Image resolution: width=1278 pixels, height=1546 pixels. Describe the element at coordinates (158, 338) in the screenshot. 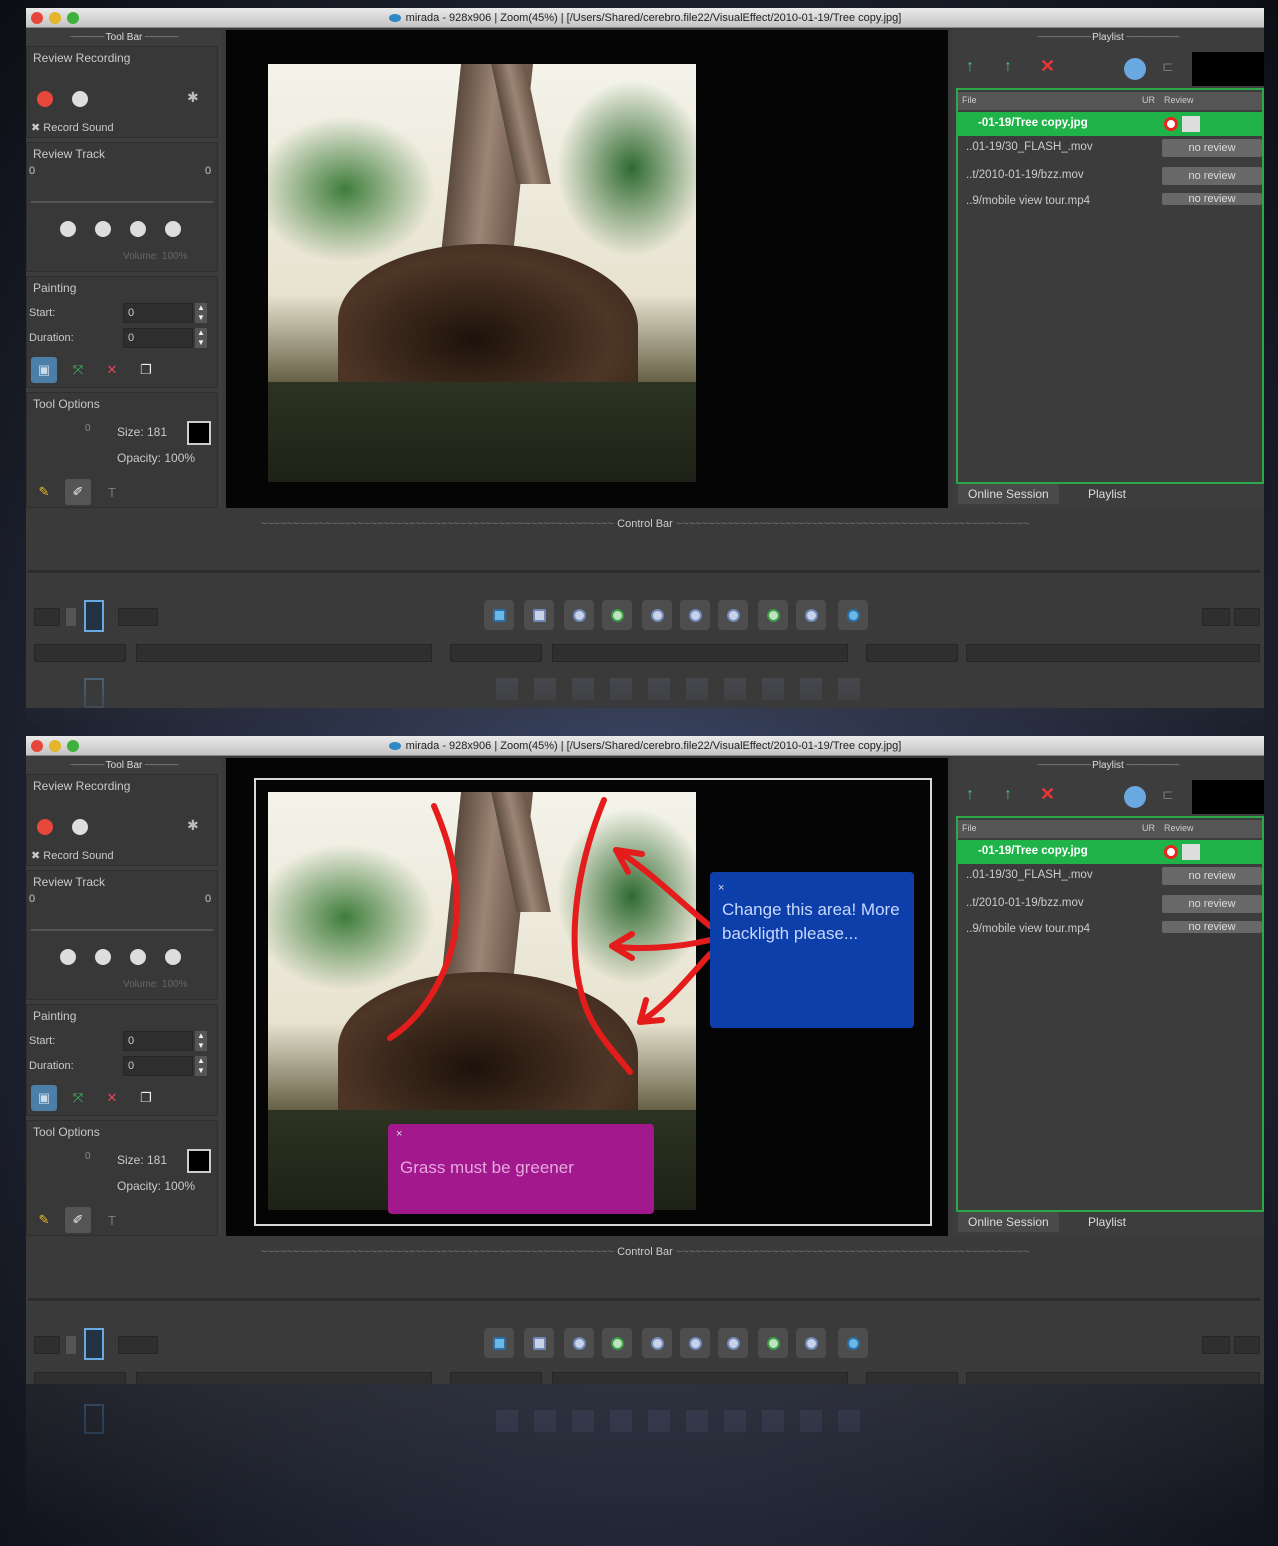

I see `duration-input: 0` at that location.